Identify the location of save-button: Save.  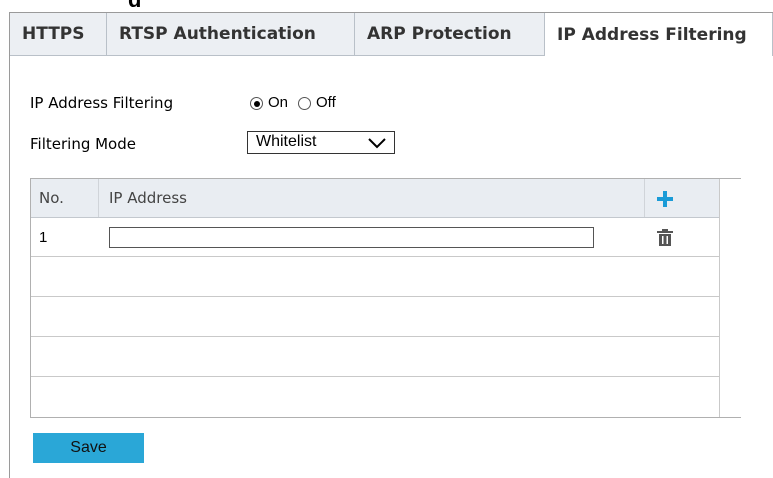
(88, 448).